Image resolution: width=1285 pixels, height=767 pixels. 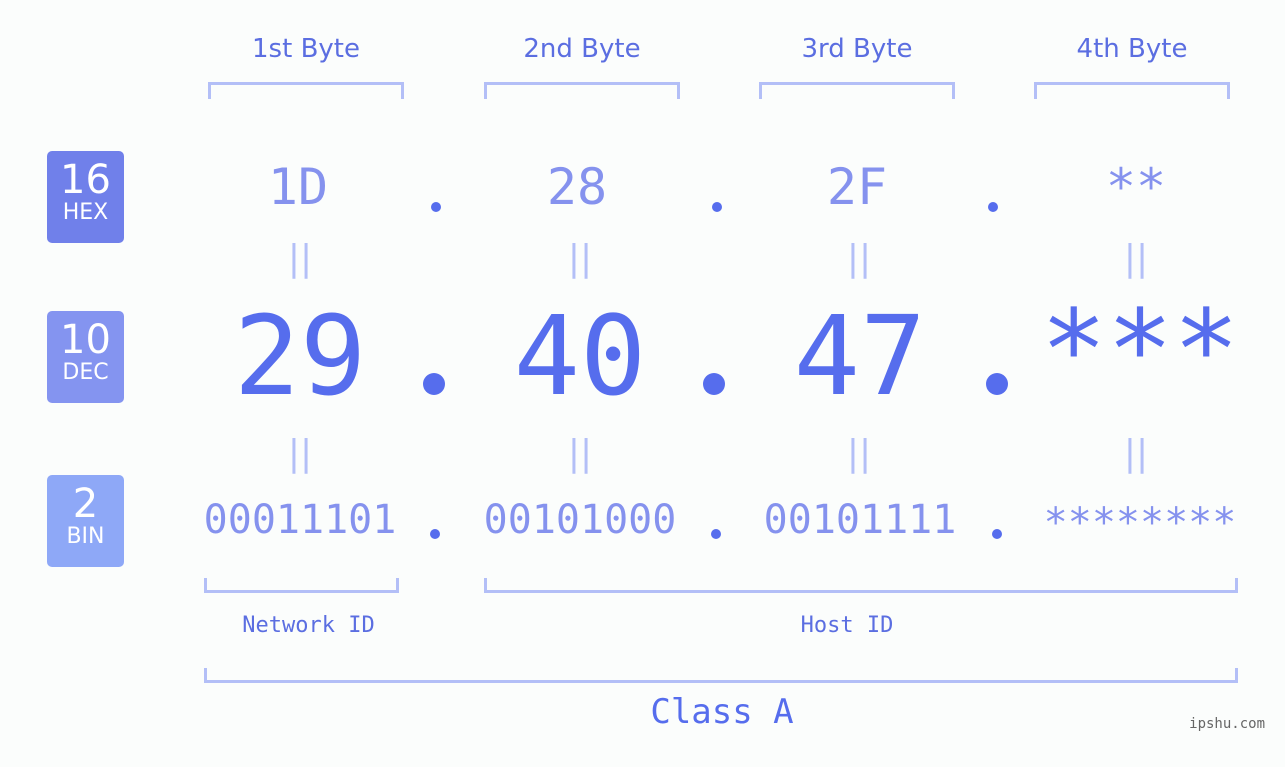 What do you see at coordinates (85, 180) in the screenshot?
I see `hex-badge-number: 16` at bounding box center [85, 180].